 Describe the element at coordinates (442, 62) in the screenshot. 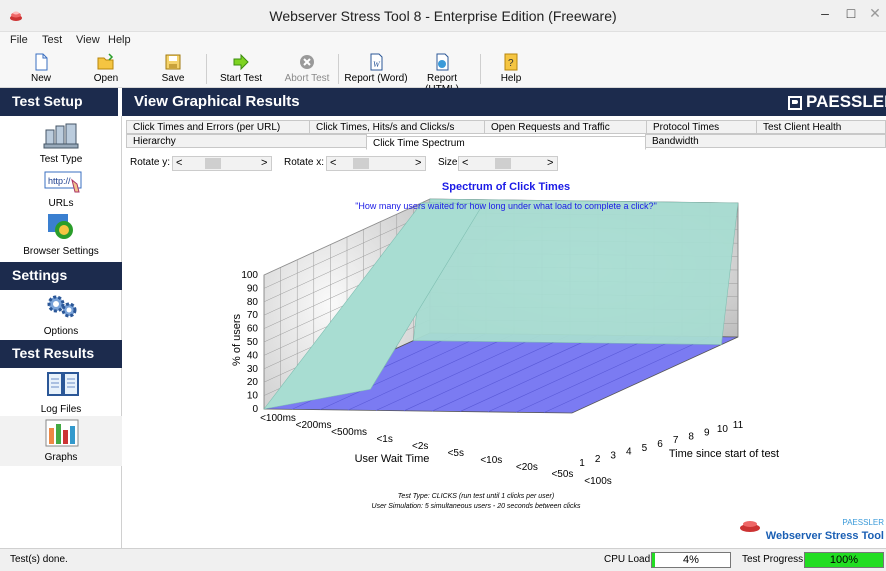

I see `html-report-icon` at that location.